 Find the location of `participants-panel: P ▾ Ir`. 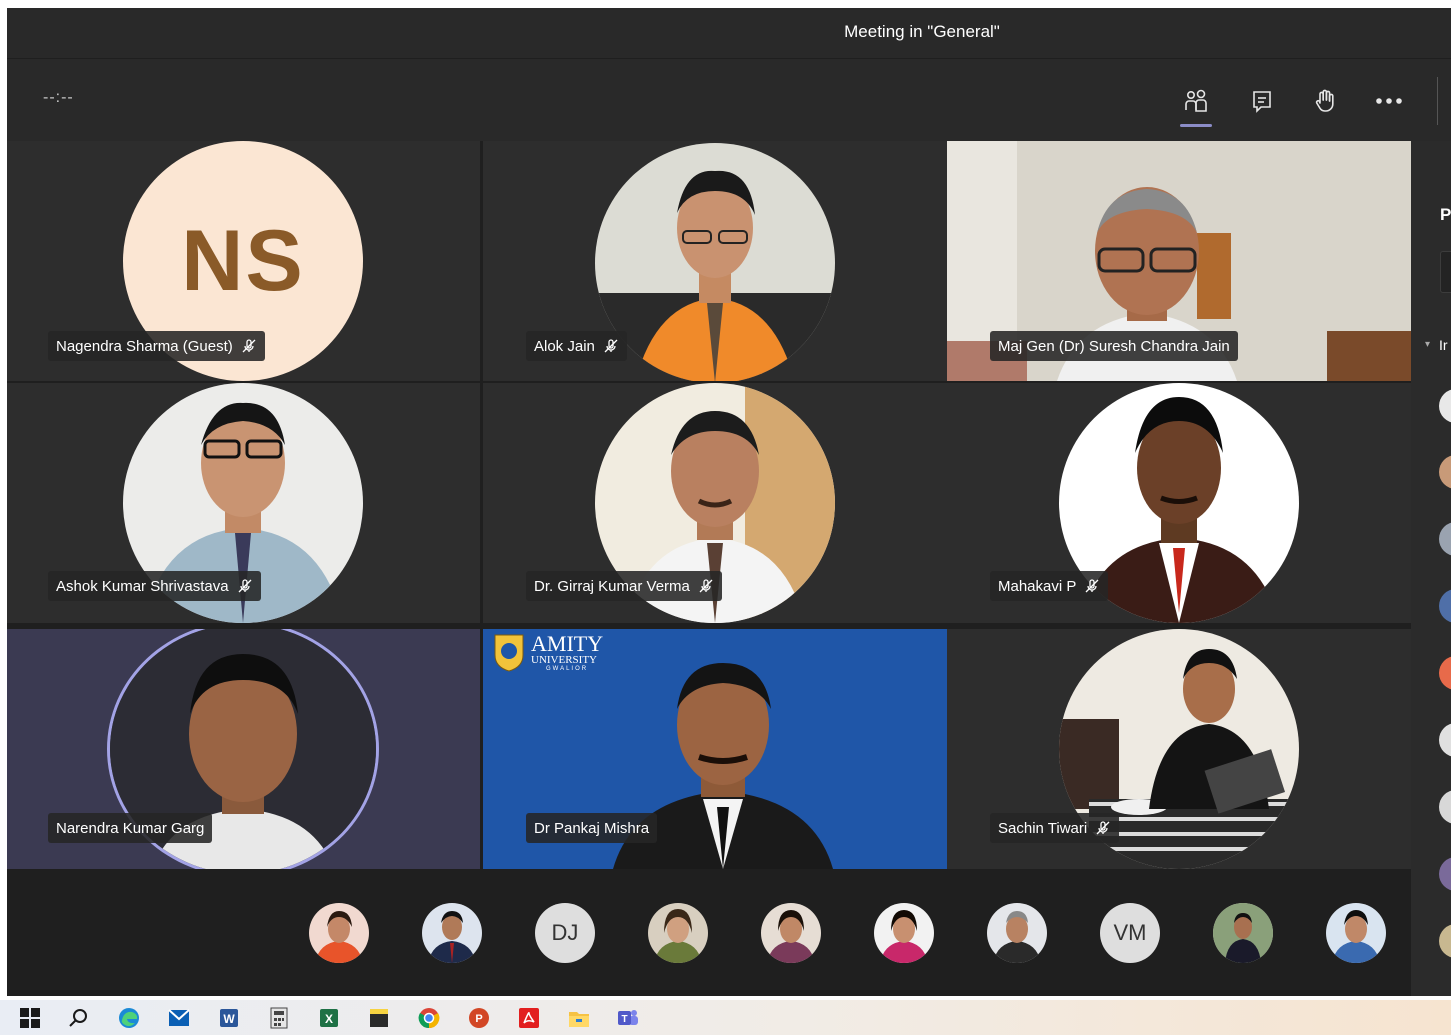

participants-panel: P ▾ Ir is located at coordinates (1431, 568).